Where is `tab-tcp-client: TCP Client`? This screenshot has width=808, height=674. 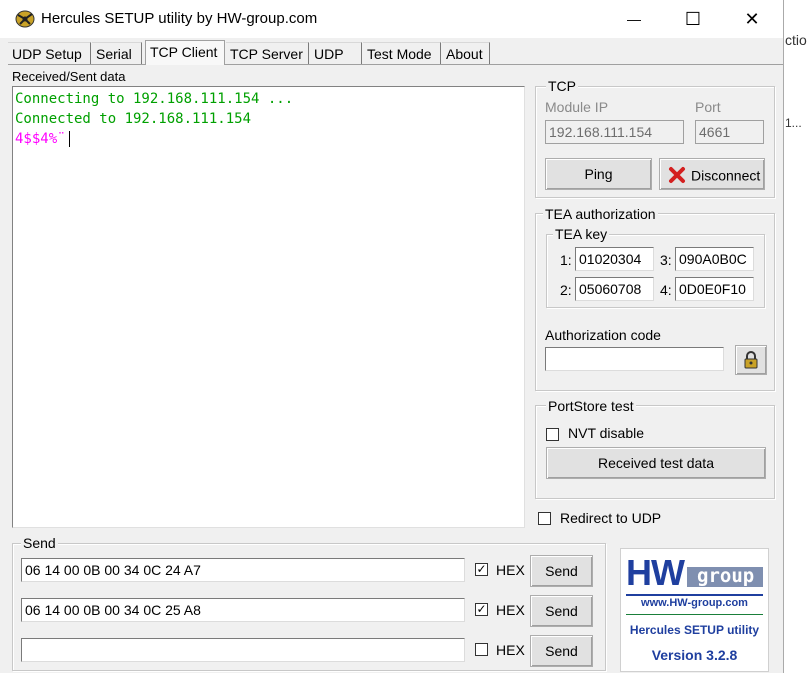
tab-tcp-client: TCP Client is located at coordinates (185, 52).